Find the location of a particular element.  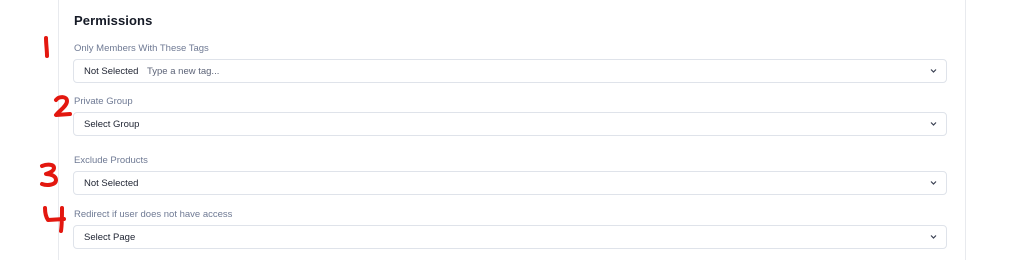

field-label-private-group: Private Group is located at coordinates (103, 101).